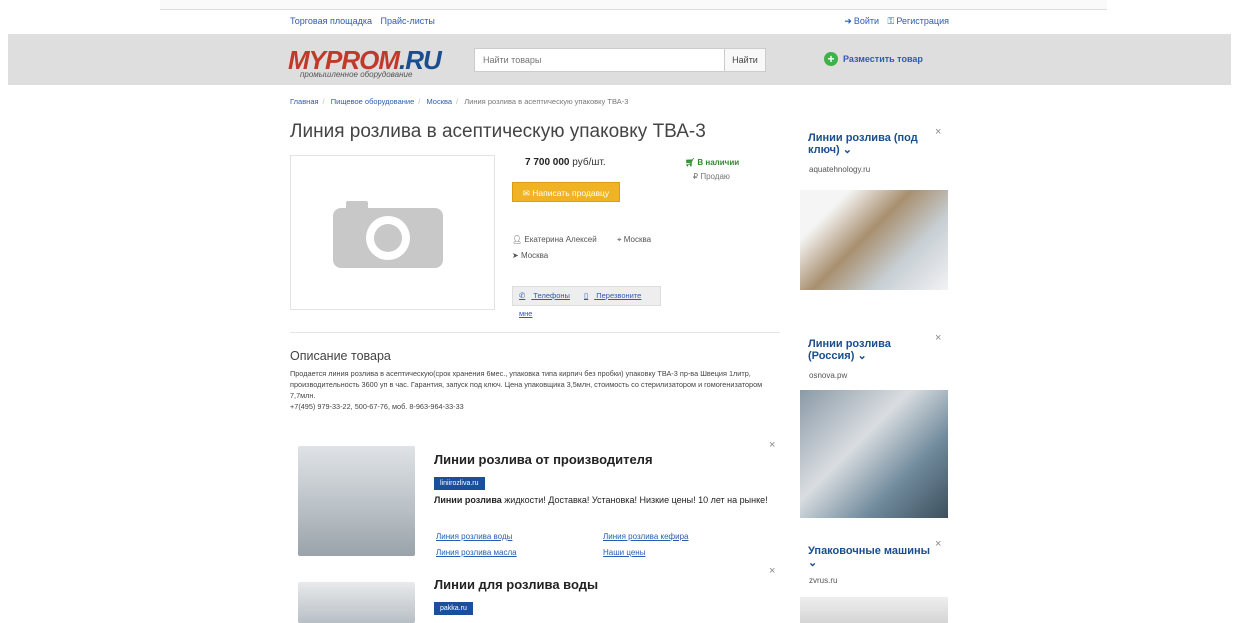  I want to click on breadcrumb-home: Главная, so click(304, 101).